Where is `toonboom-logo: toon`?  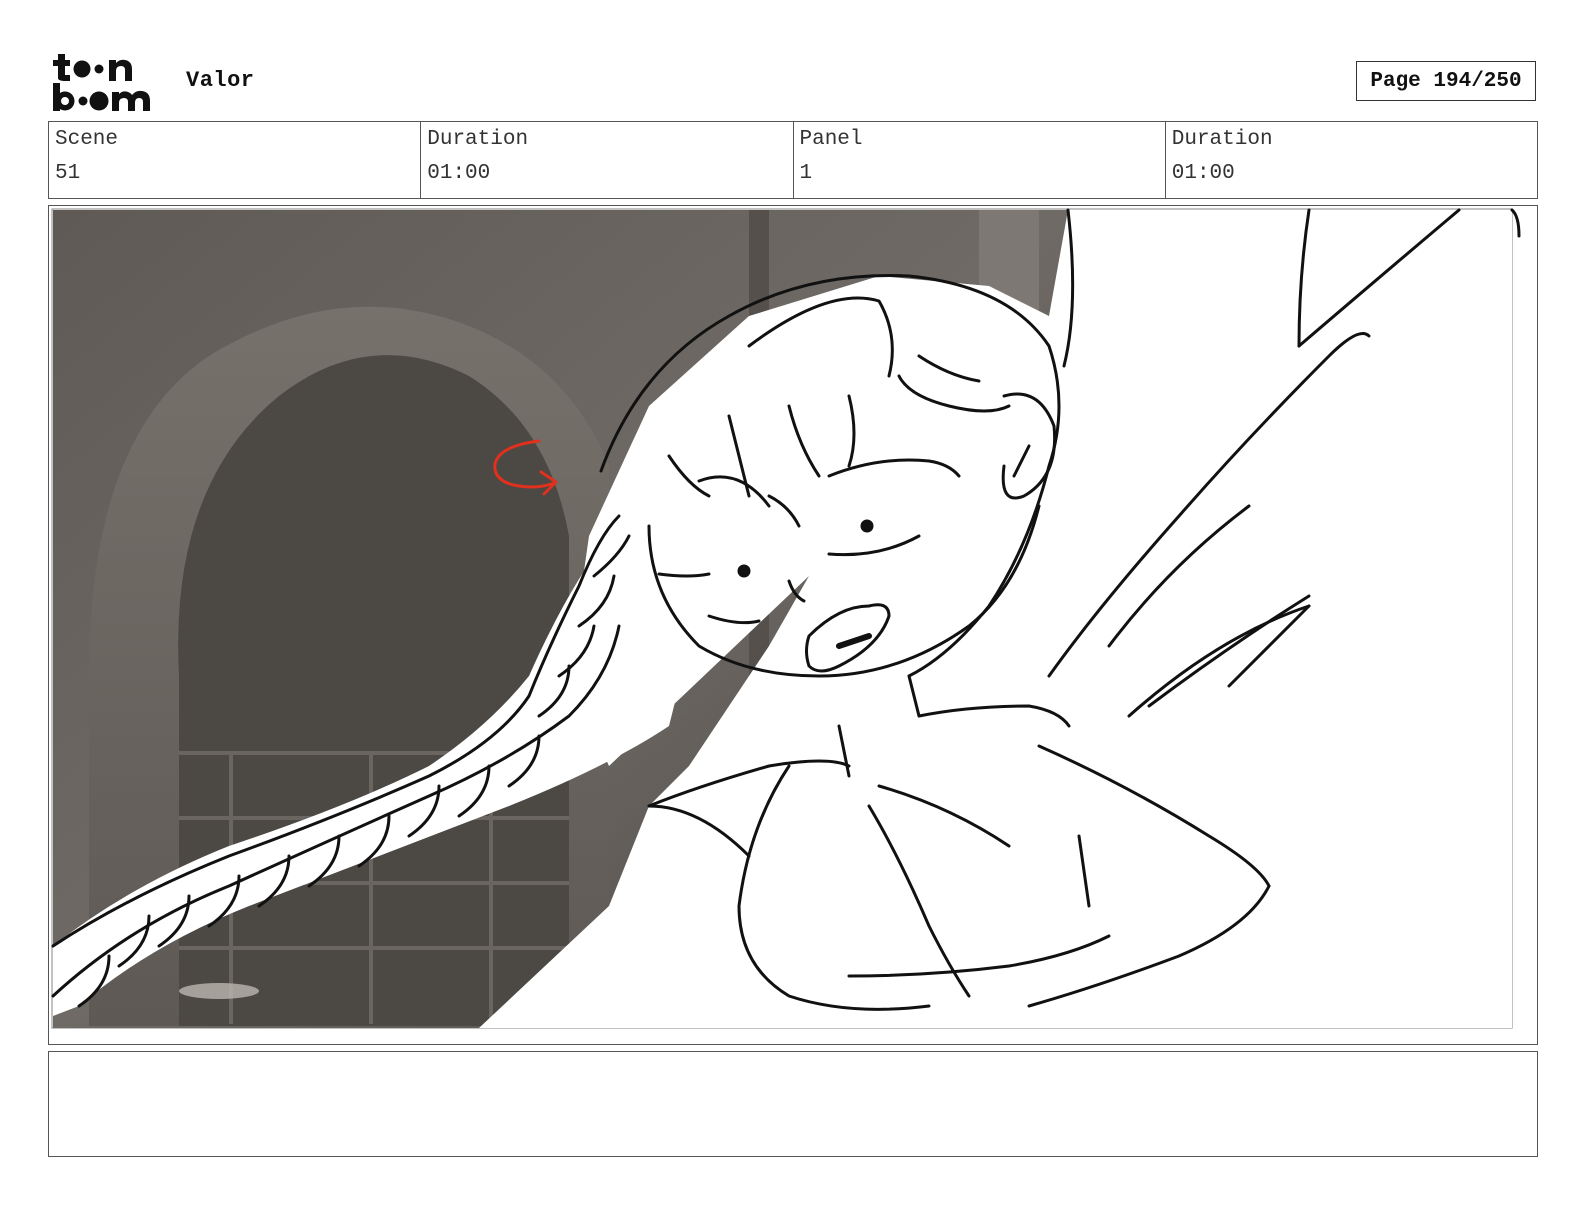 toonboom-logo: toon is located at coordinates (101, 82).